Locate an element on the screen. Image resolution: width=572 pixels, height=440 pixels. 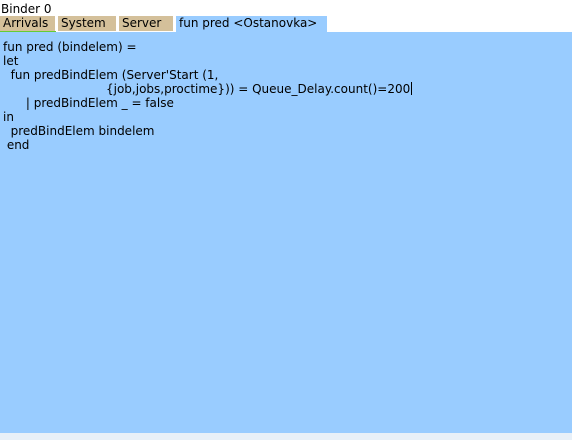
window-title: Binder 0 is located at coordinates (26, 9).